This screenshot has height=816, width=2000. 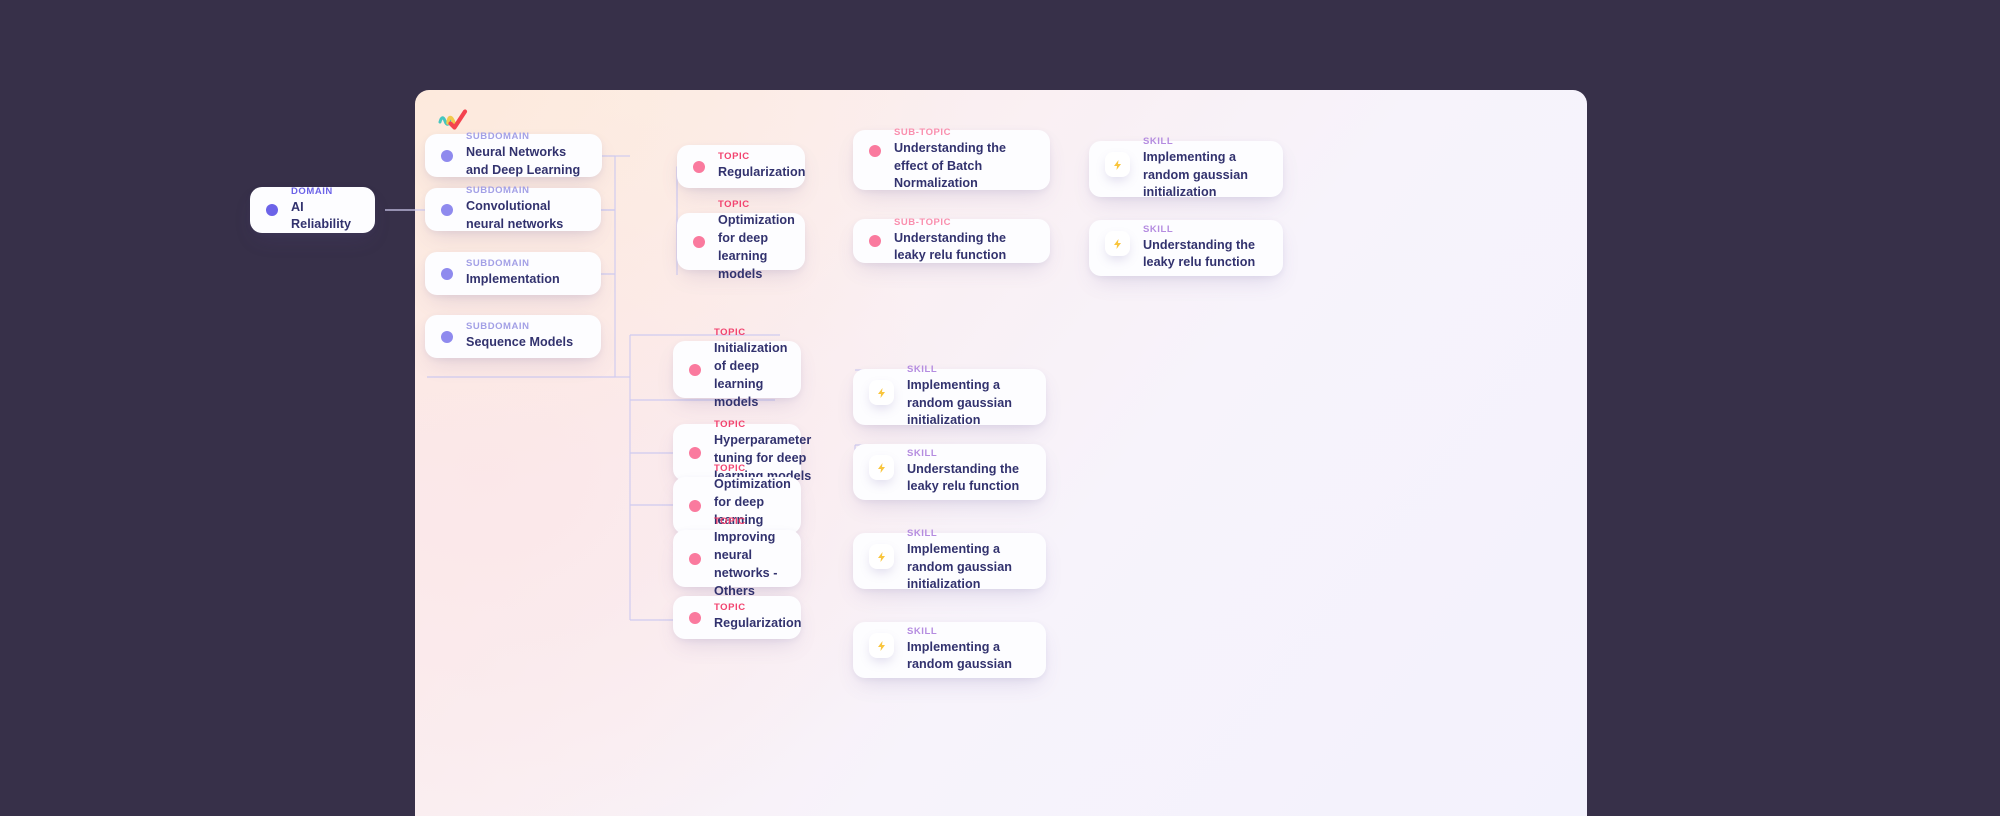 What do you see at coordinates (520, 342) in the screenshot?
I see `node-title: Sequence Models` at bounding box center [520, 342].